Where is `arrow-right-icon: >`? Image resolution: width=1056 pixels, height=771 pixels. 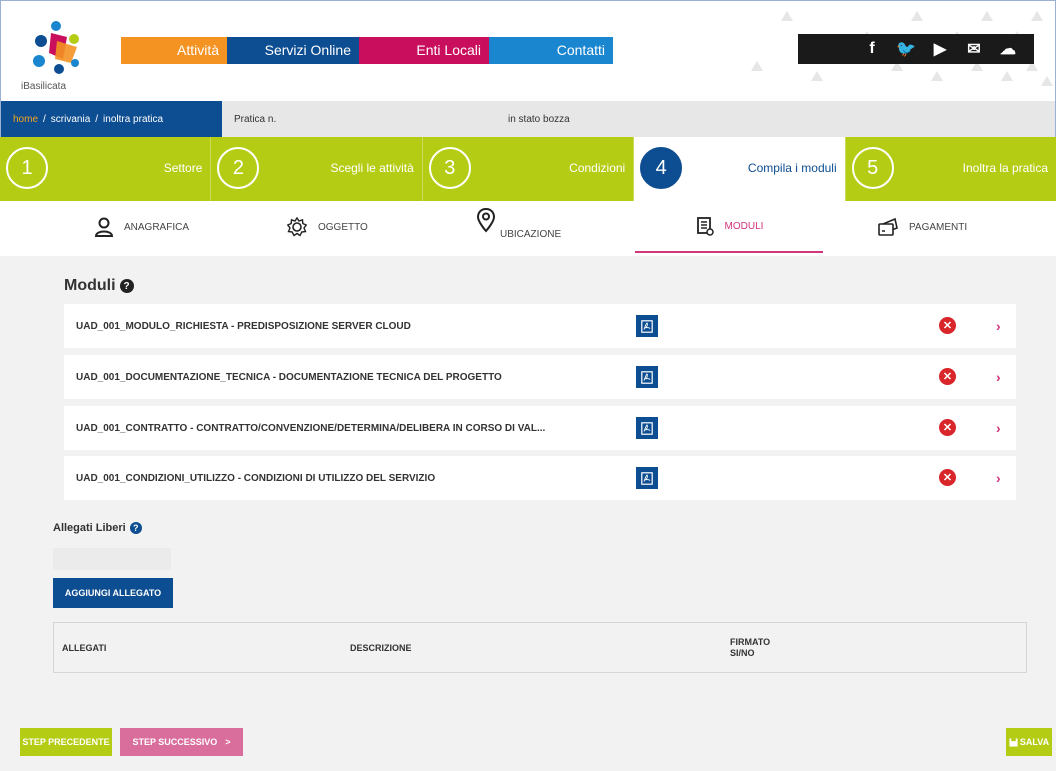 arrow-right-icon: > is located at coordinates (228, 742).